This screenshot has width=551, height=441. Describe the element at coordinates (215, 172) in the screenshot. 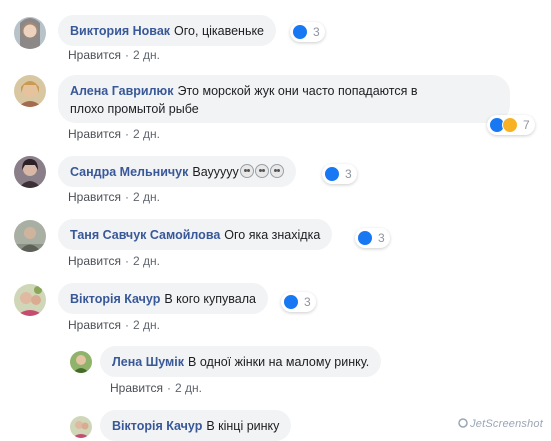

I see `comment-text: Вауyyyy` at that location.